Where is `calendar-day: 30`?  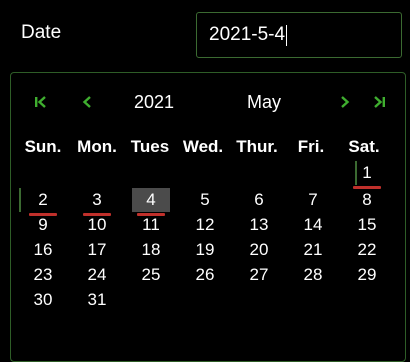
calendar-day: 30 is located at coordinates (43, 300).